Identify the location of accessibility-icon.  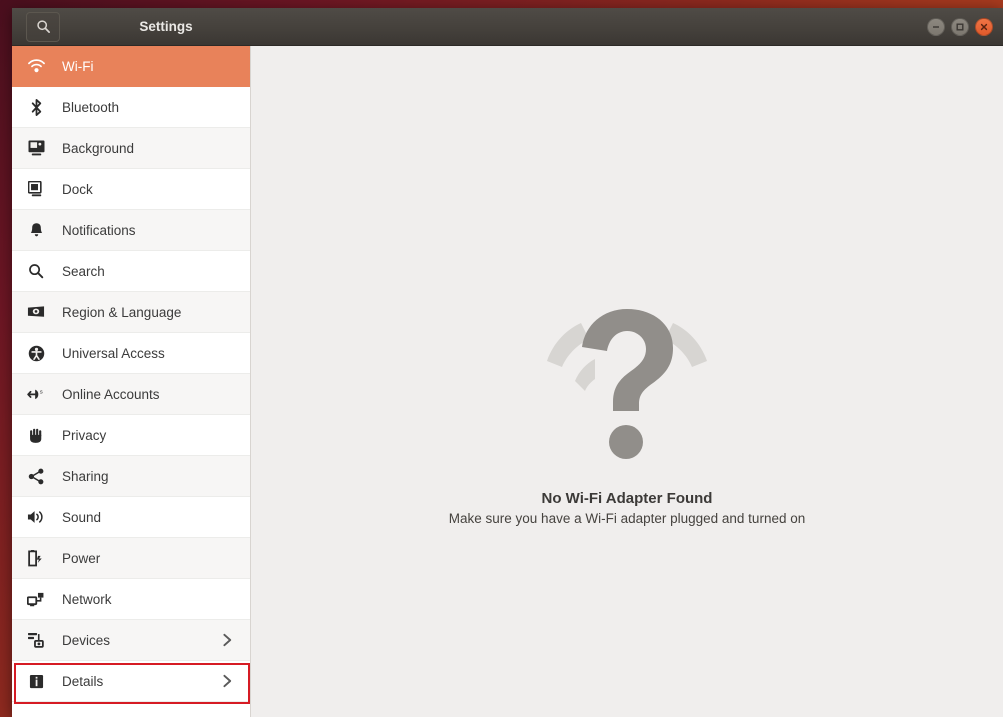
(36, 353).